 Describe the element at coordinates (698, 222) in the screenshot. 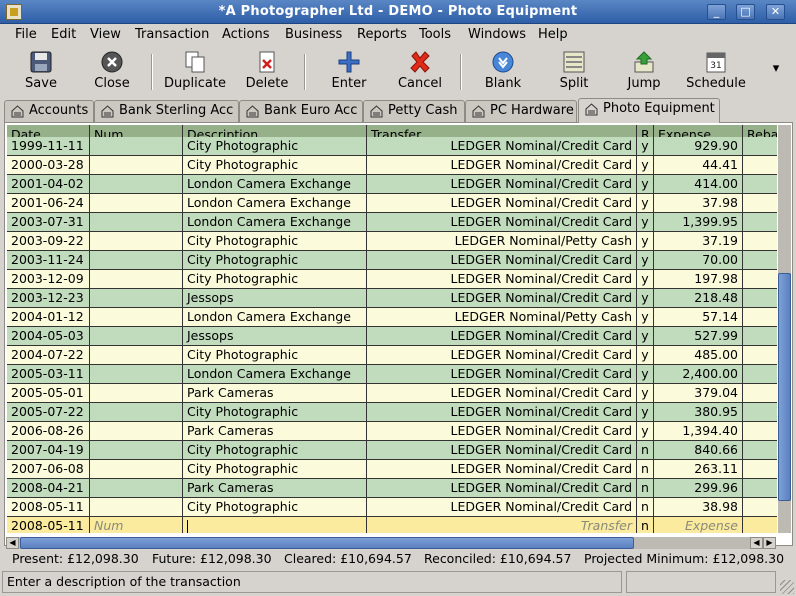

I see `cell-expense: 1,399.95` at that location.